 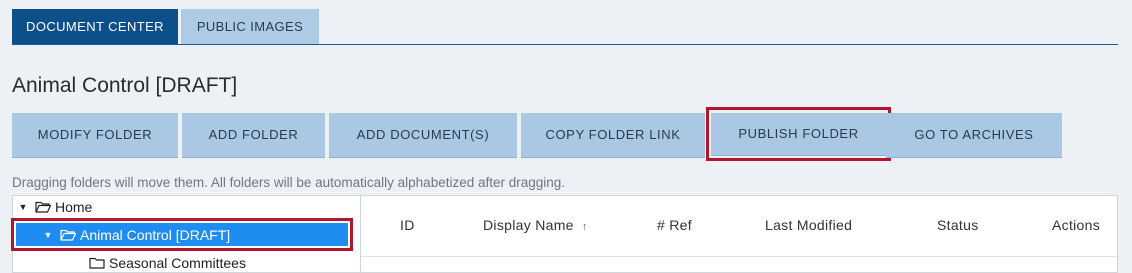 I want to click on publish-folder-highlight: PUBLISH FOLDER, so click(x=798, y=134).